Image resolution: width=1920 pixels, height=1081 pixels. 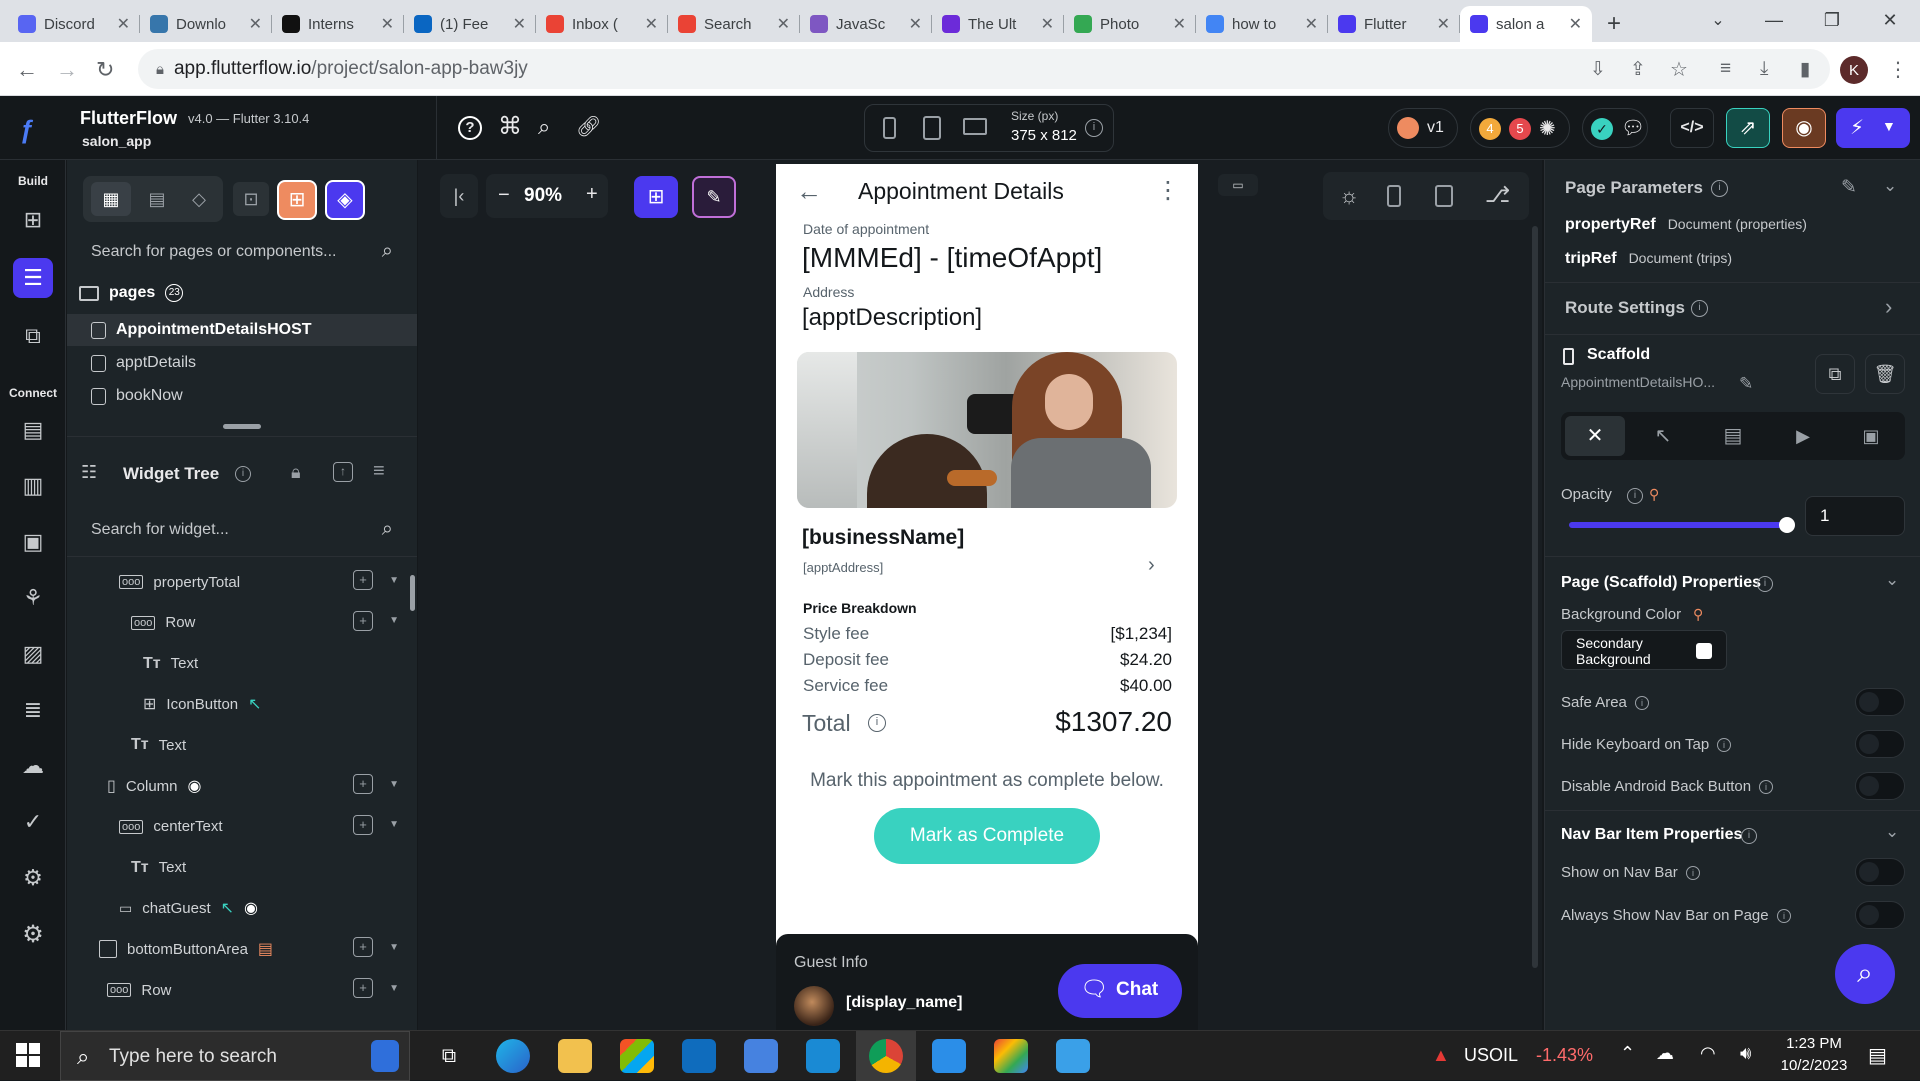 I want to click on taskbar-search: ⌕ Type here to search, so click(x=235, y=1056).